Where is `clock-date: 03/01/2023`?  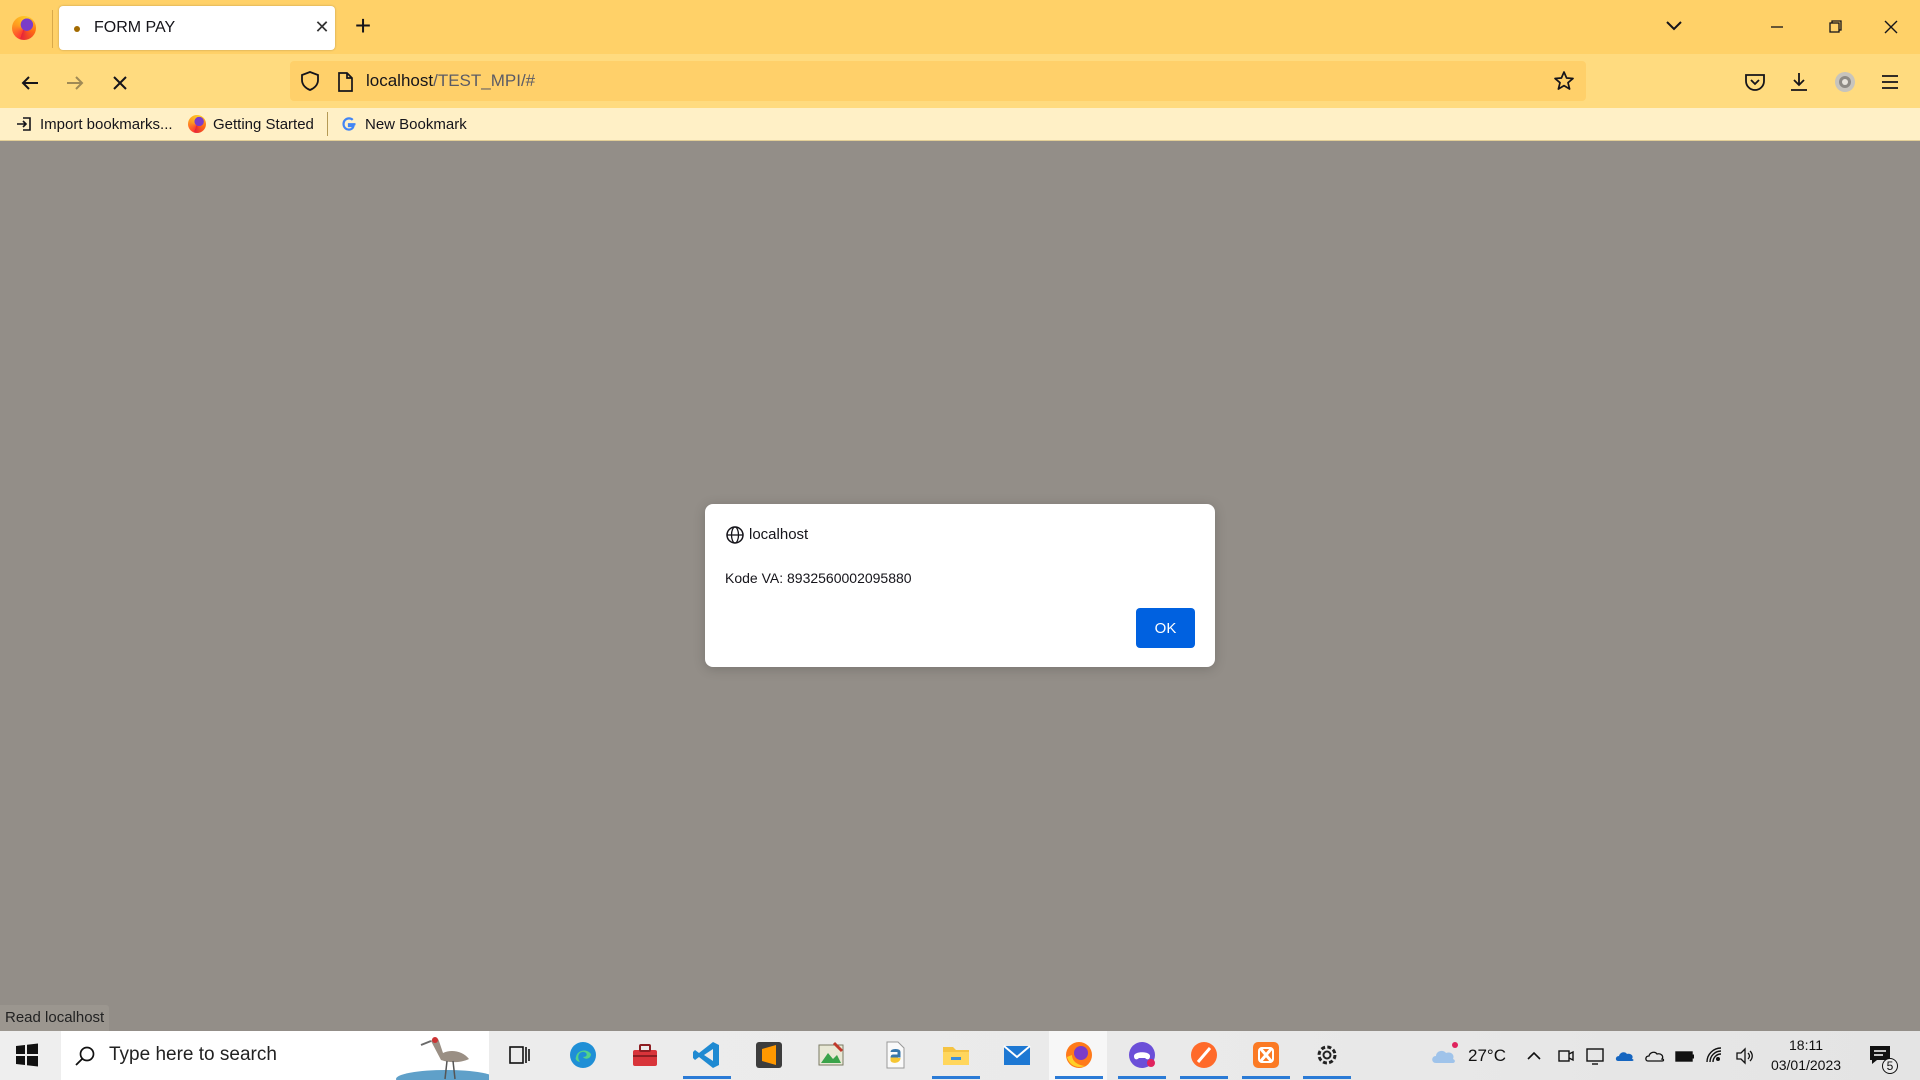 clock-date: 03/01/2023 is located at coordinates (1806, 1065).